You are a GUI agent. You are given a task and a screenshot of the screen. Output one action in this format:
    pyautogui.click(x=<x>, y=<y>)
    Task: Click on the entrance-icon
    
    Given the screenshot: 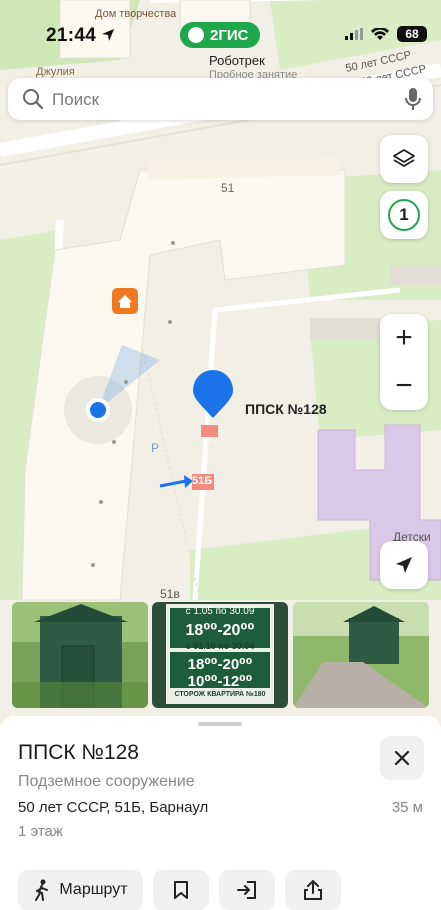 What is the action you would take?
    pyautogui.click(x=246, y=890)
    